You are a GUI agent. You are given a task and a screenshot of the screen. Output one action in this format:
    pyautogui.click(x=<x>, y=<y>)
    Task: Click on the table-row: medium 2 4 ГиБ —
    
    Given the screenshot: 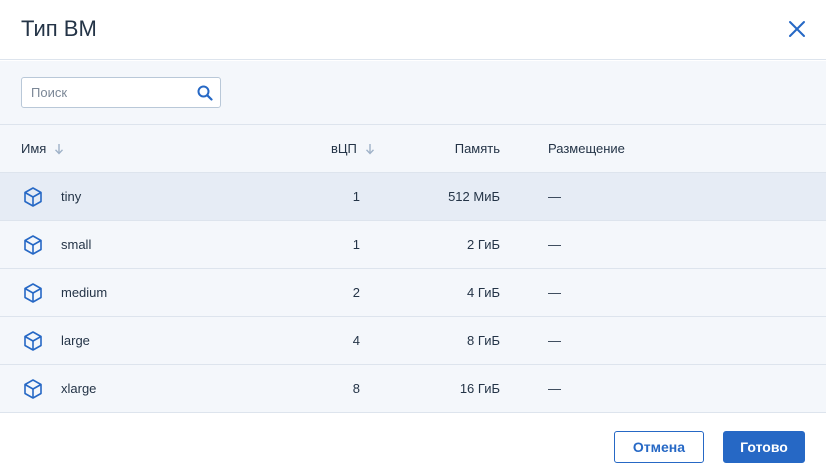 What is the action you would take?
    pyautogui.click(x=413, y=293)
    